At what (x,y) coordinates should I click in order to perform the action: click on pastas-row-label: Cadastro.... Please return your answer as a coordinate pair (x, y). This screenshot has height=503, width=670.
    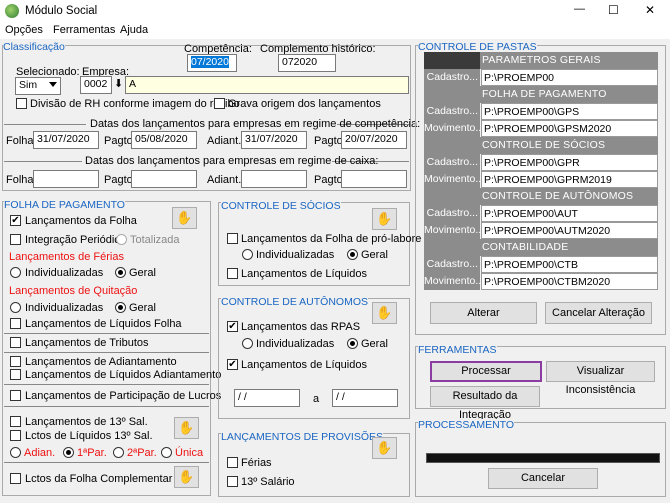
    Looking at the image, I should click on (452, 264).